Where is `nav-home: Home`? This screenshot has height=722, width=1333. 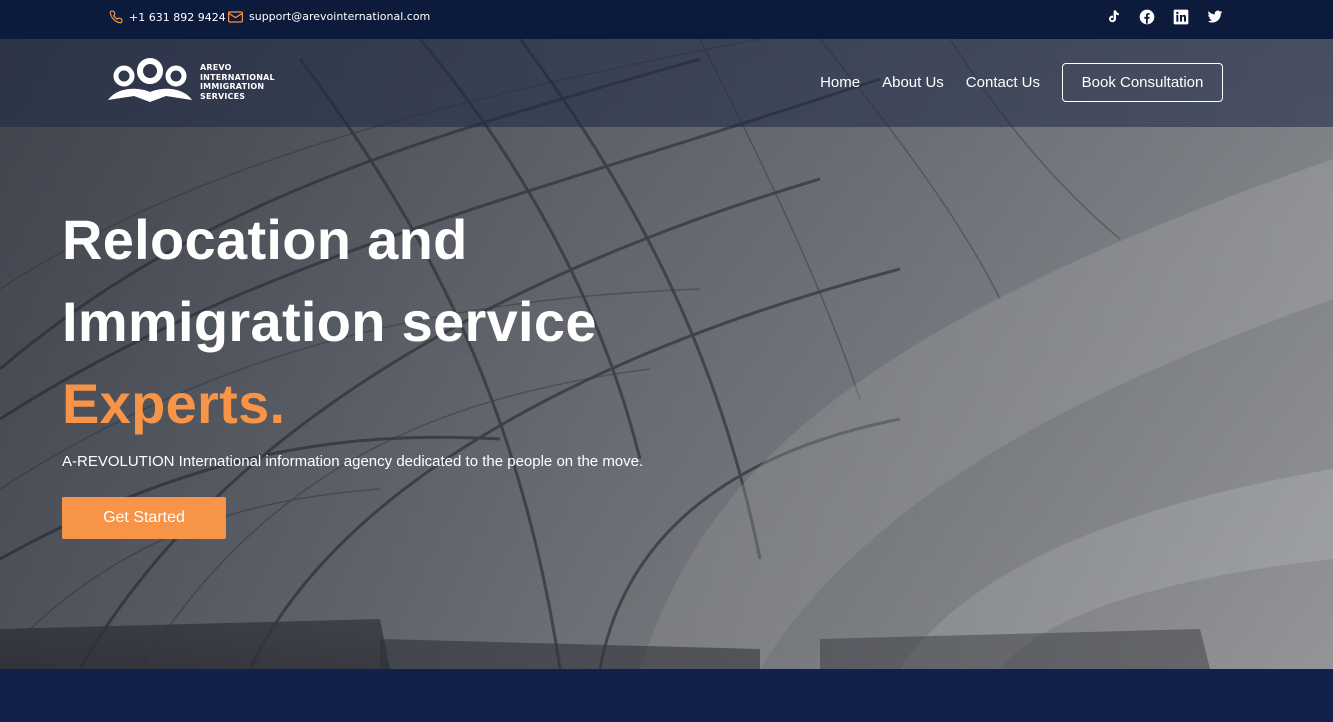 nav-home: Home is located at coordinates (840, 82).